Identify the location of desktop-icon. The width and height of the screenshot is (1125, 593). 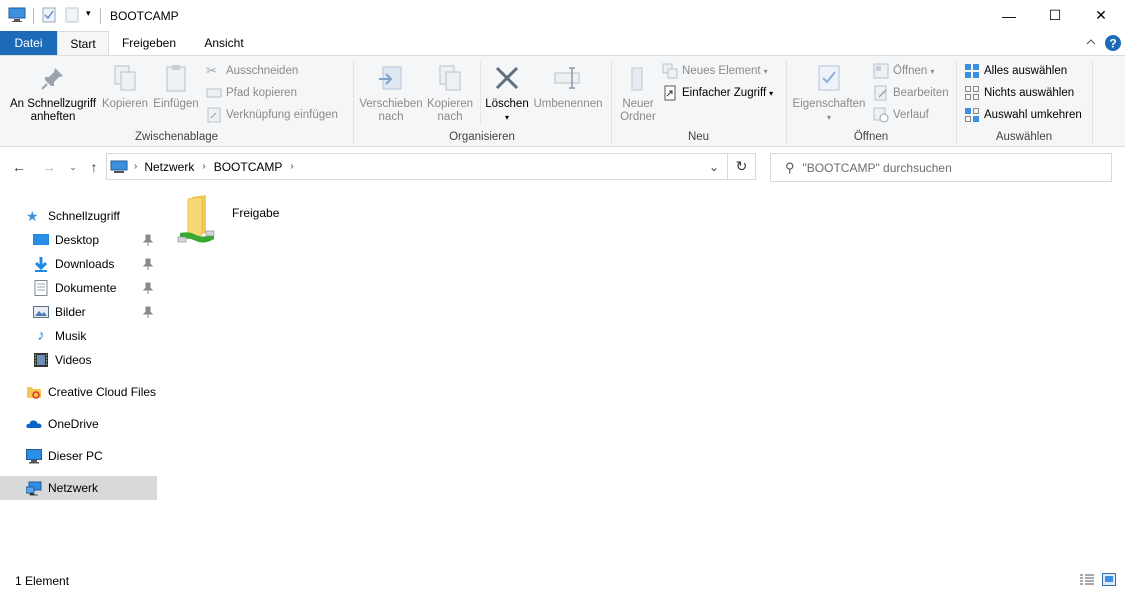
(41, 239).